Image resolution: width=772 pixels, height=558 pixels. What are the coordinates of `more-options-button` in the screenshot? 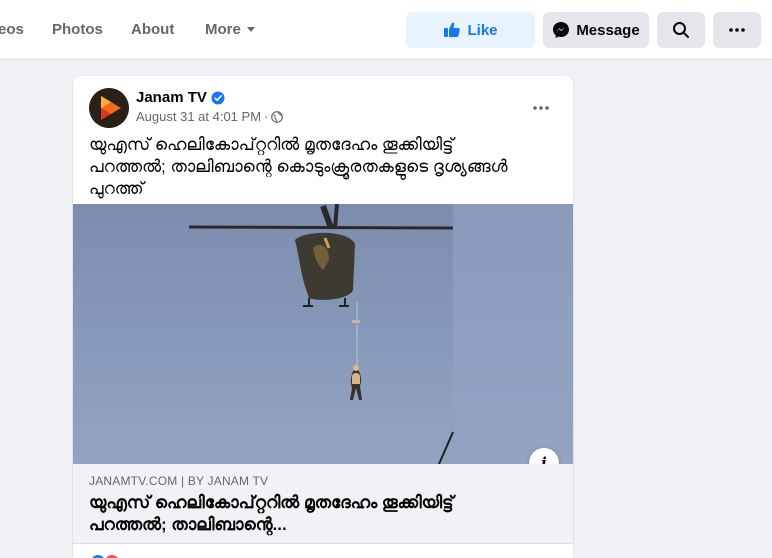 It's located at (737, 30).